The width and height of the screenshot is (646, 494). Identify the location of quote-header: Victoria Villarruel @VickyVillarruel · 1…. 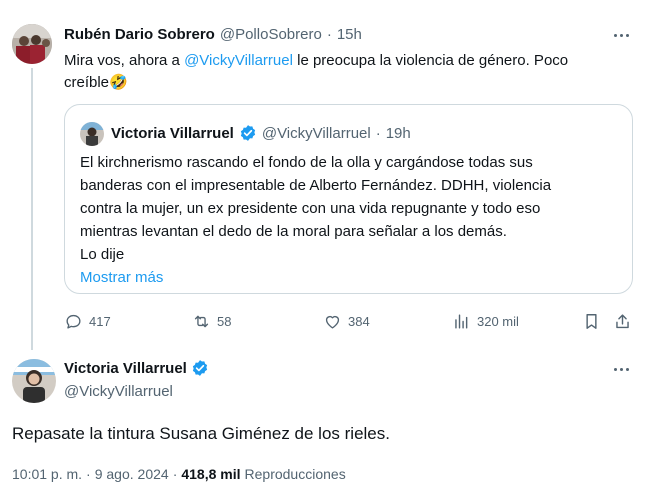
(261, 133).